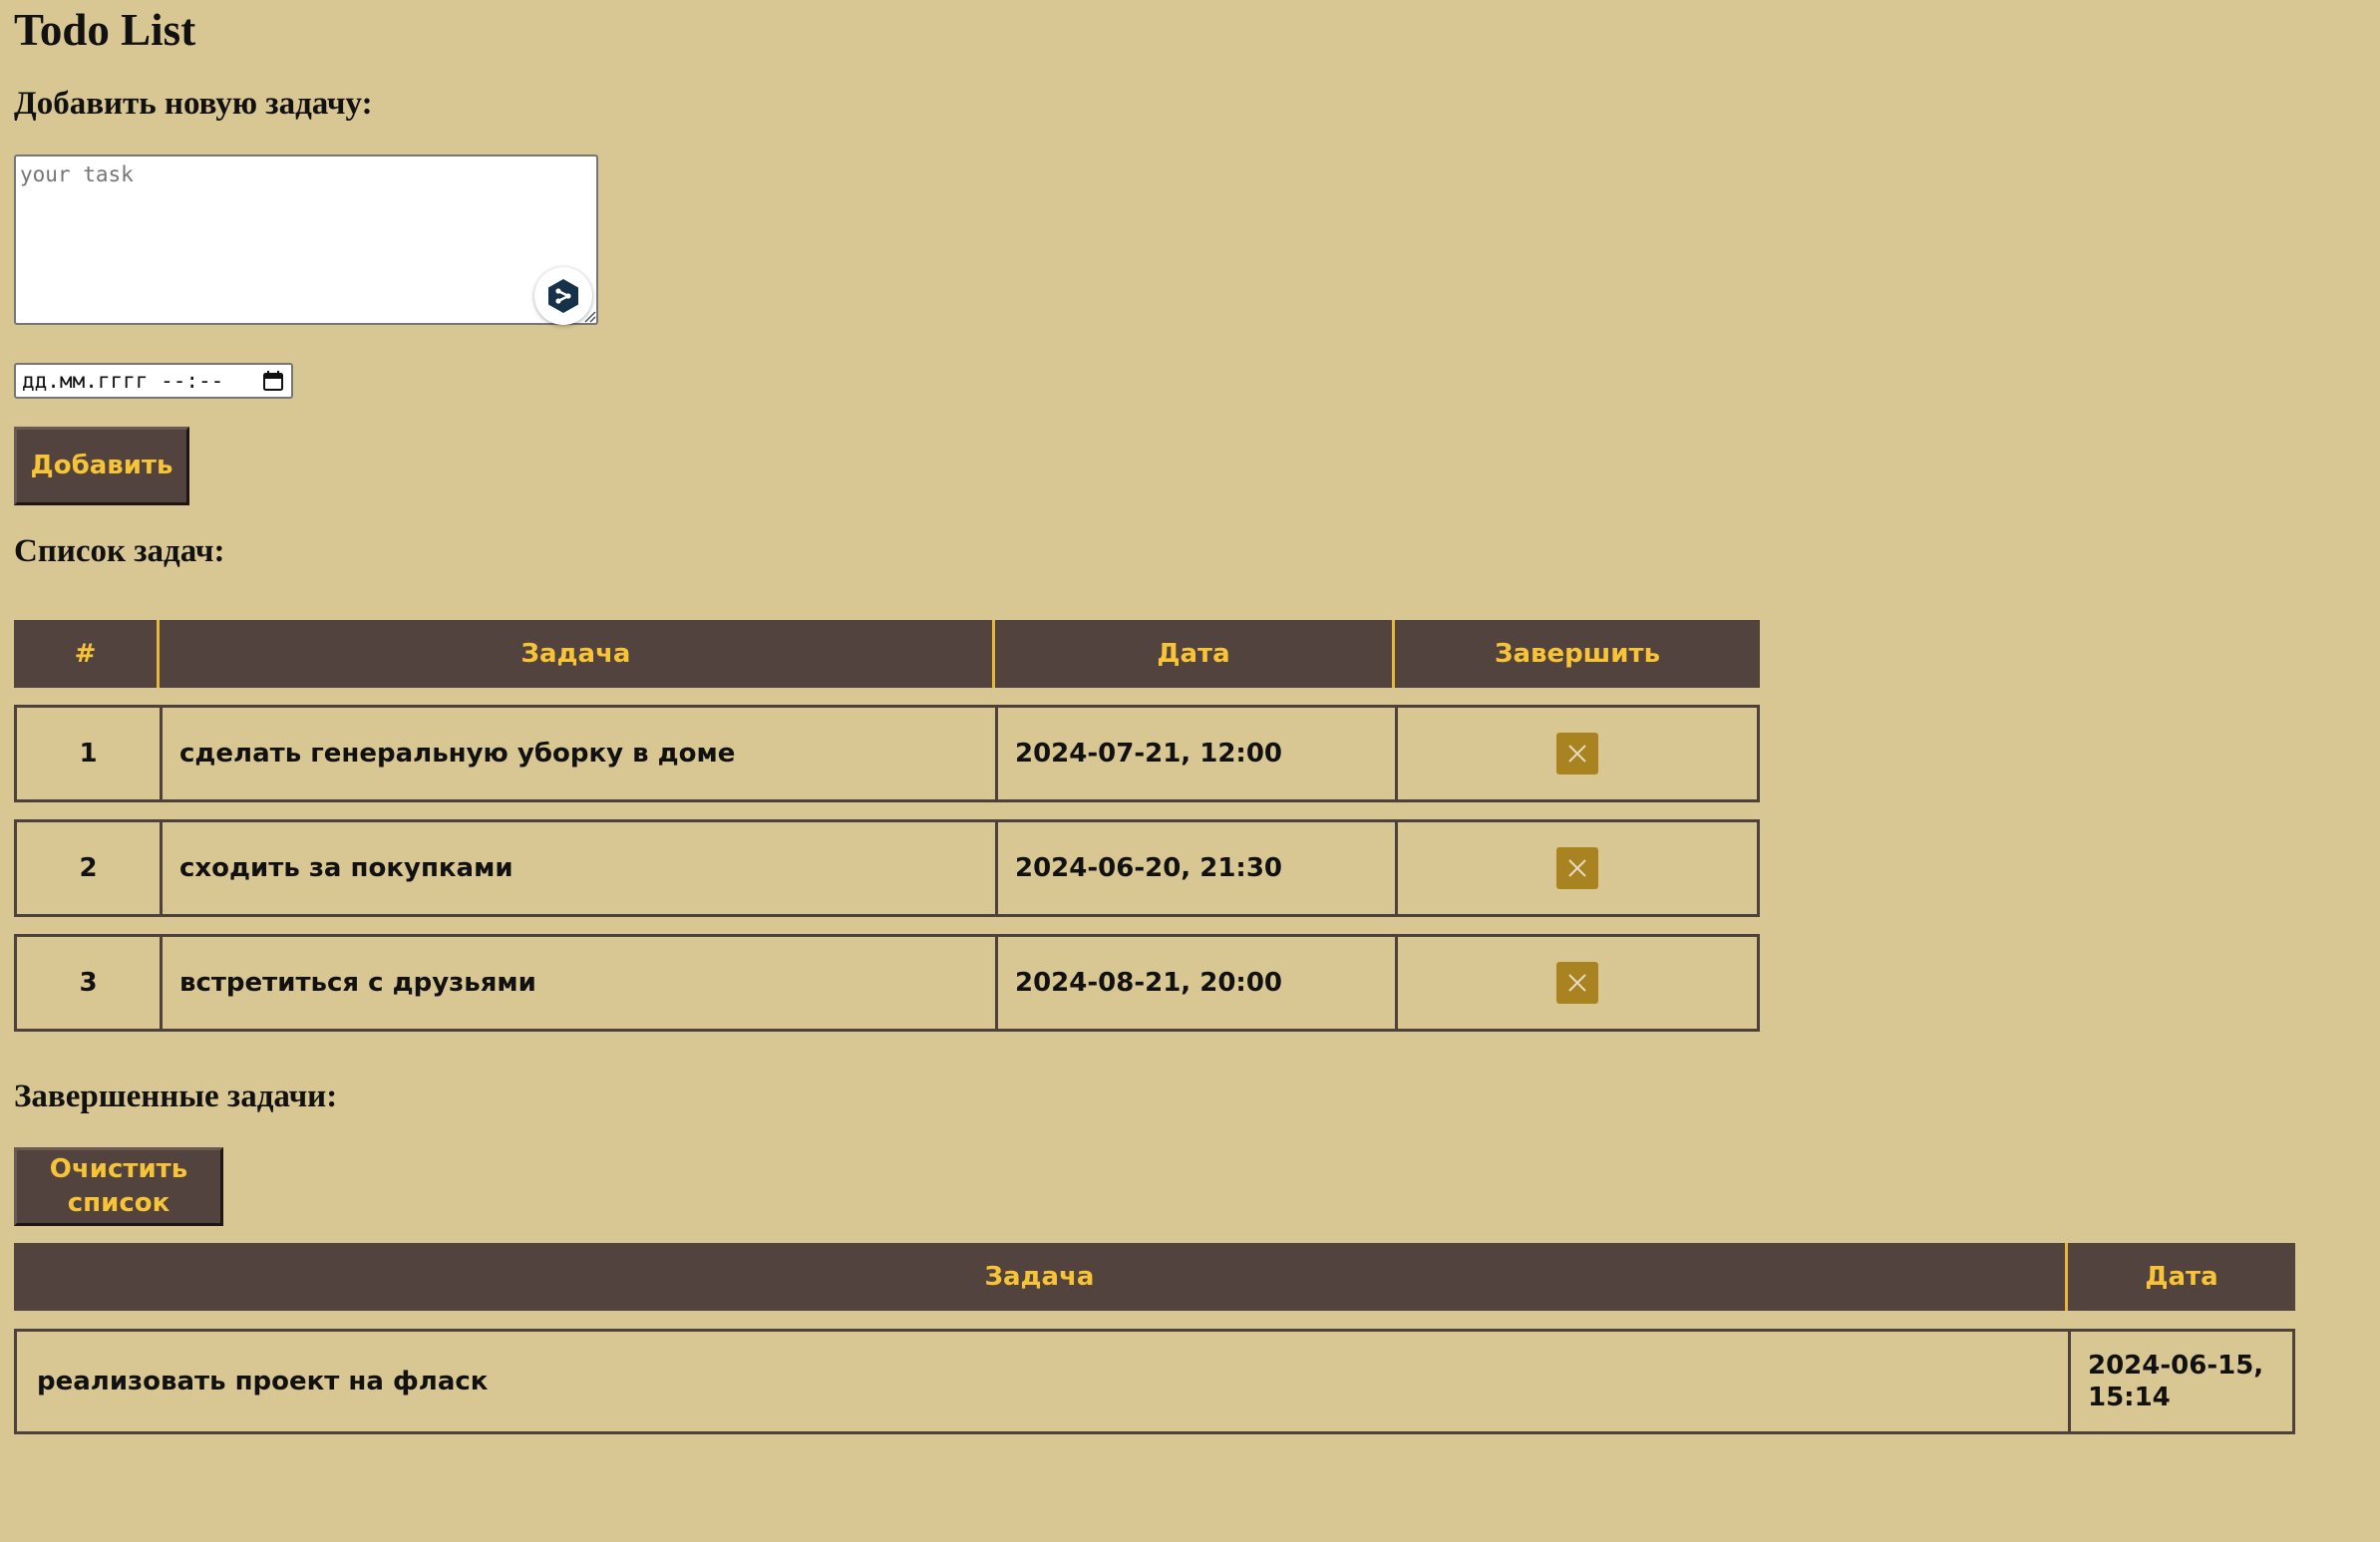 This screenshot has width=2380, height=1542. What do you see at coordinates (176, 1096) in the screenshot?
I see `completed-tasks-heading: Завершенные задачи:` at bounding box center [176, 1096].